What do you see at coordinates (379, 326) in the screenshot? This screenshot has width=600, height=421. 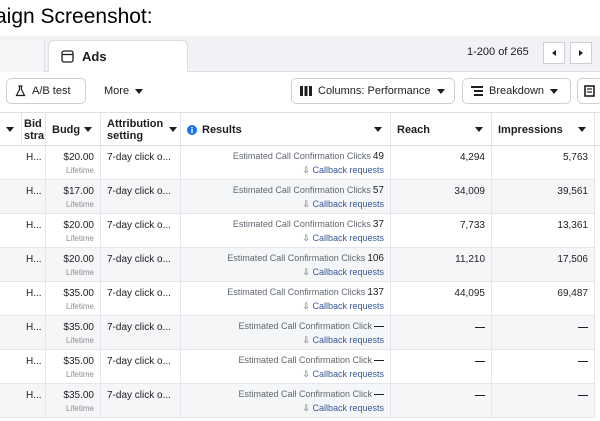 I see `results-value: —` at bounding box center [379, 326].